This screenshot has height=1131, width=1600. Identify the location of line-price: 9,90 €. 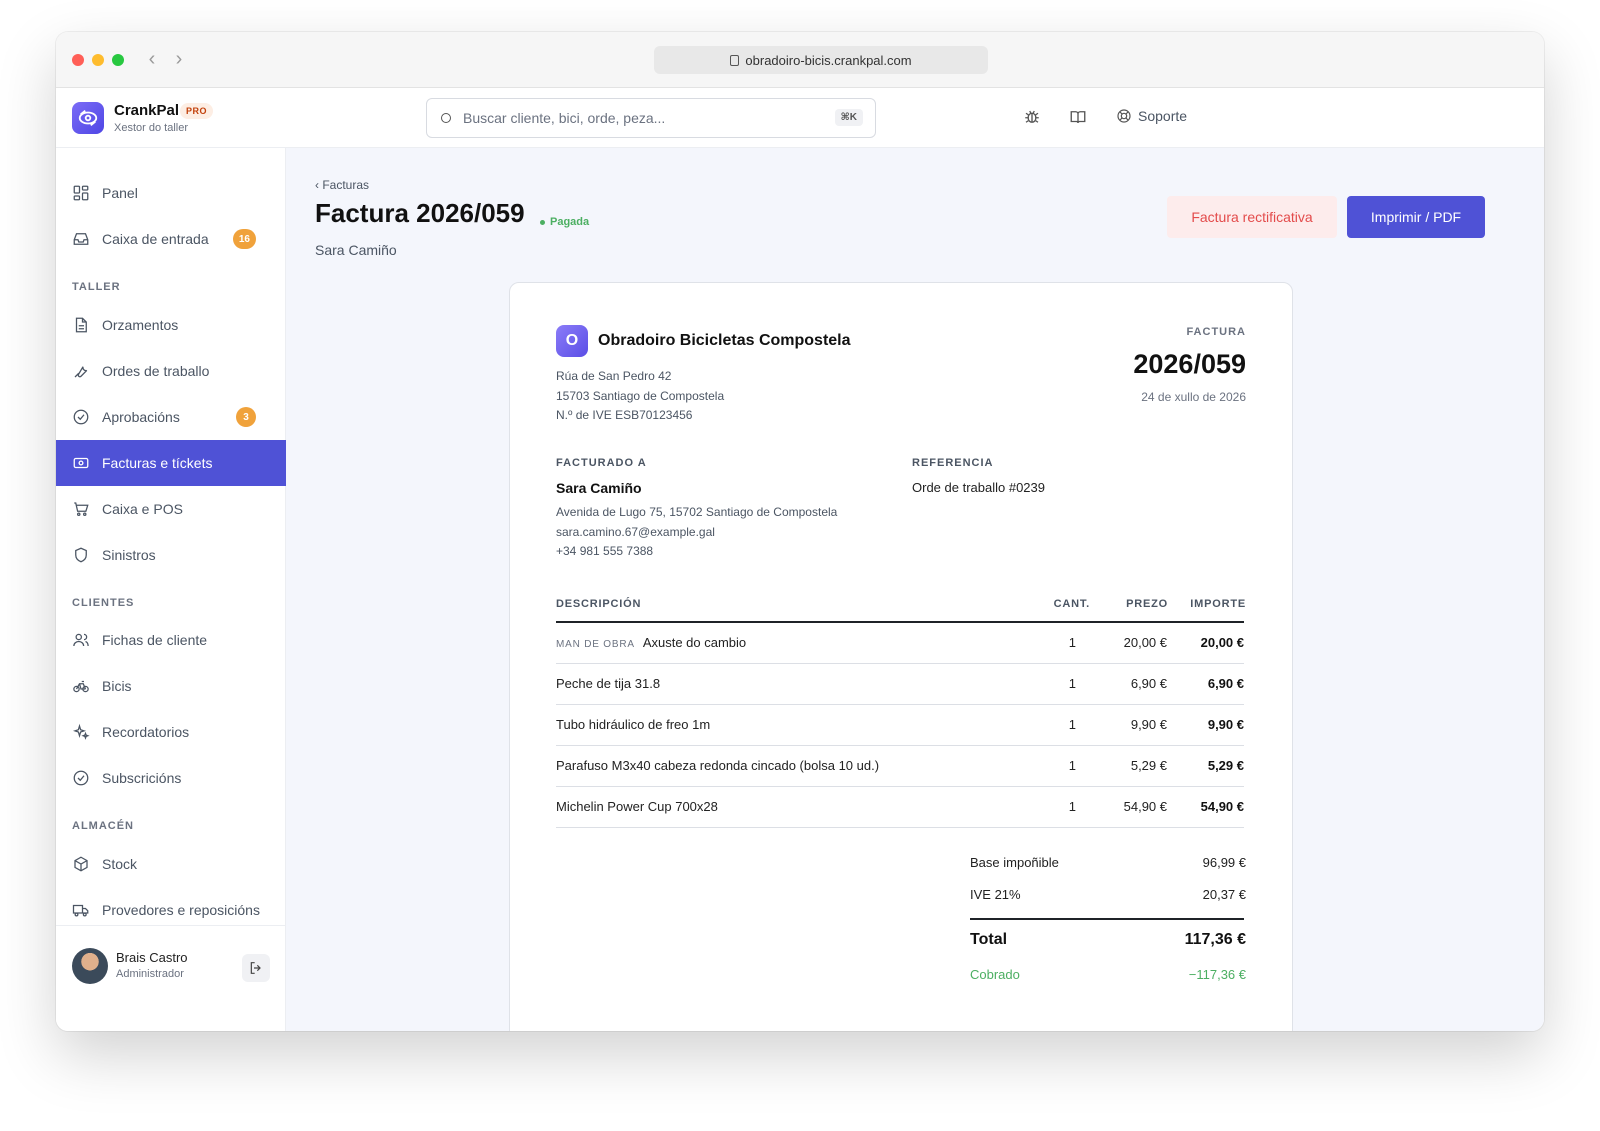
(1148, 724).